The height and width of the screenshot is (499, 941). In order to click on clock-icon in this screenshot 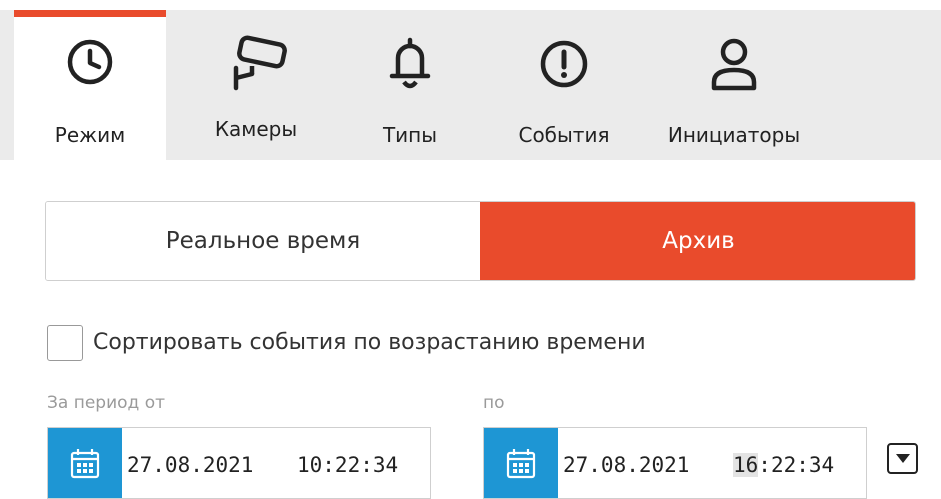, I will do `click(90, 62)`.